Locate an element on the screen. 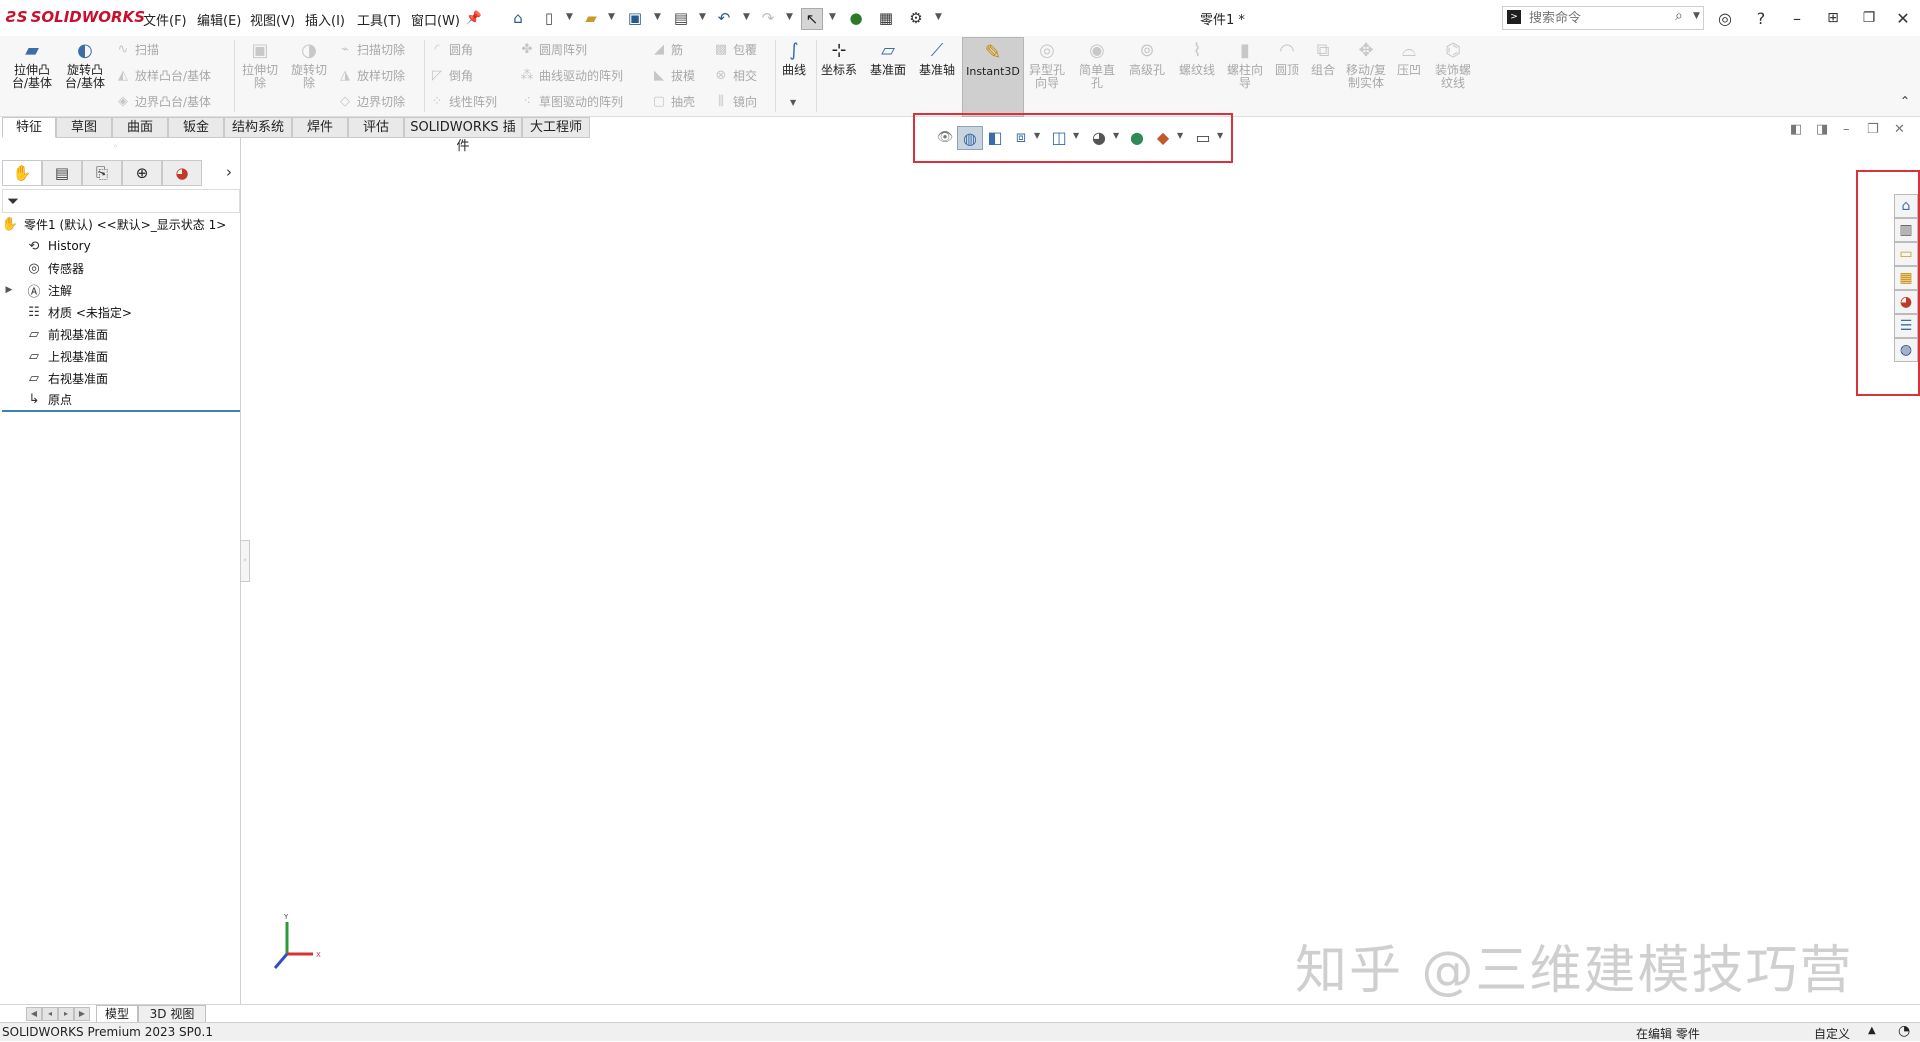 The width and height of the screenshot is (1920, 1042). tree-item-origin: ↳ 原点 is located at coordinates (127, 399).